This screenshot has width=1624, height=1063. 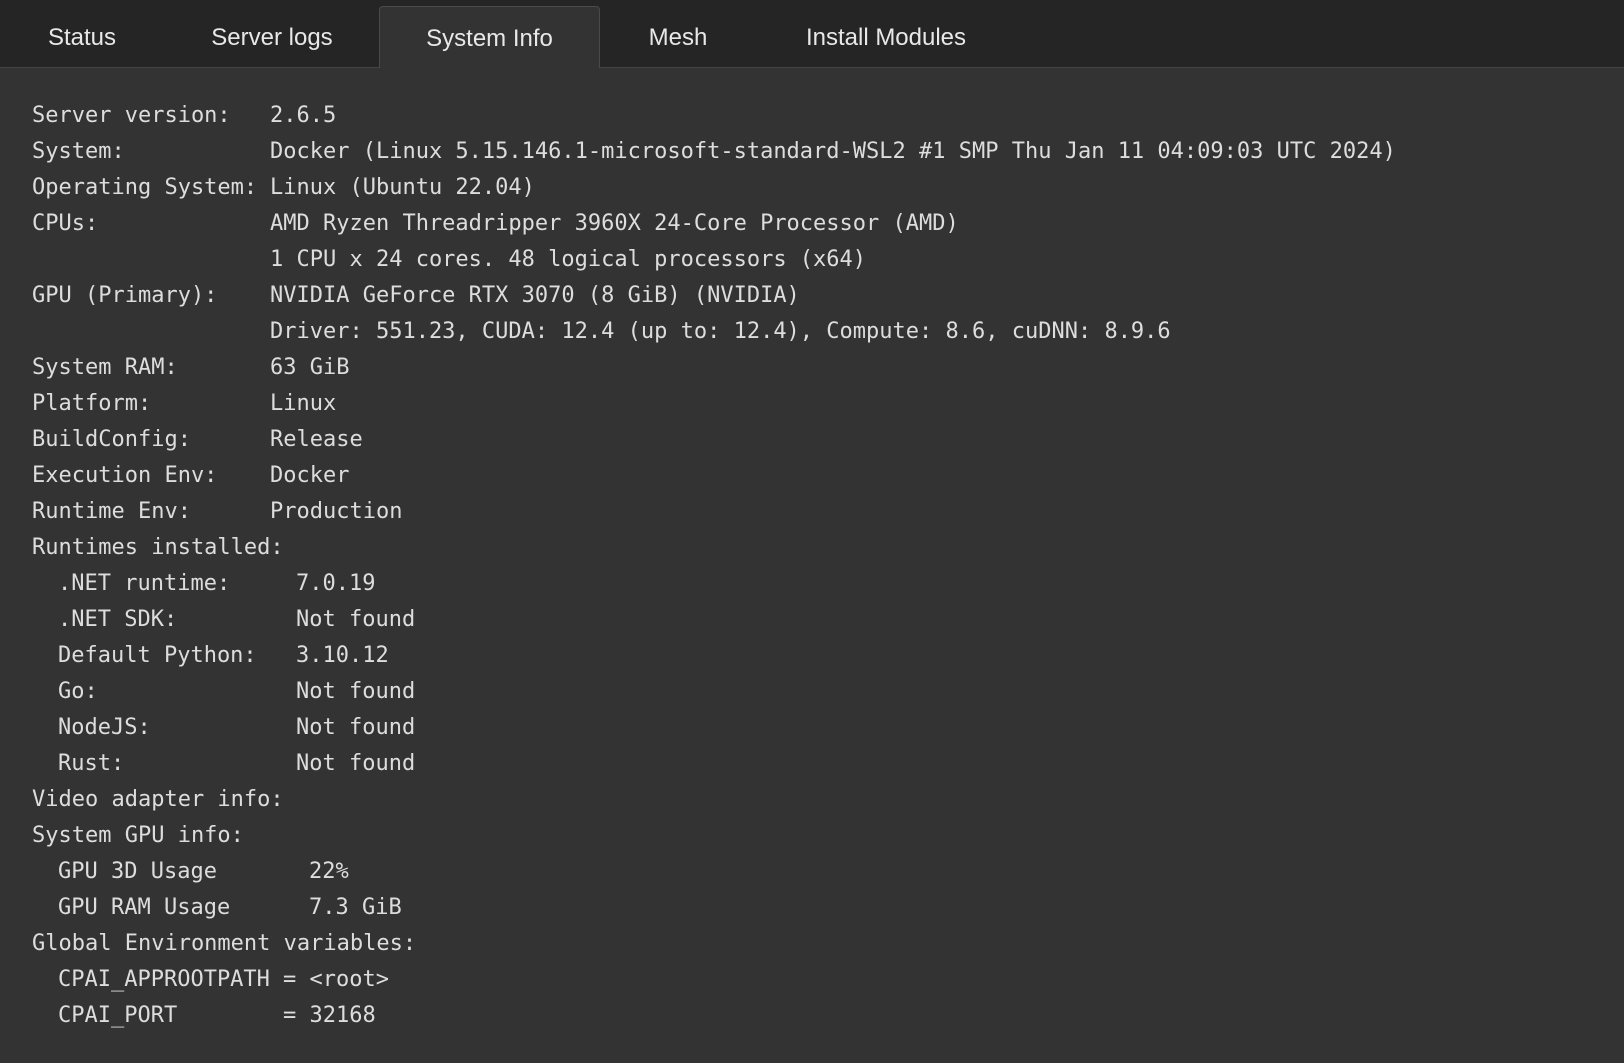 I want to click on runtime-row: Go: Not found, so click(x=714, y=692).